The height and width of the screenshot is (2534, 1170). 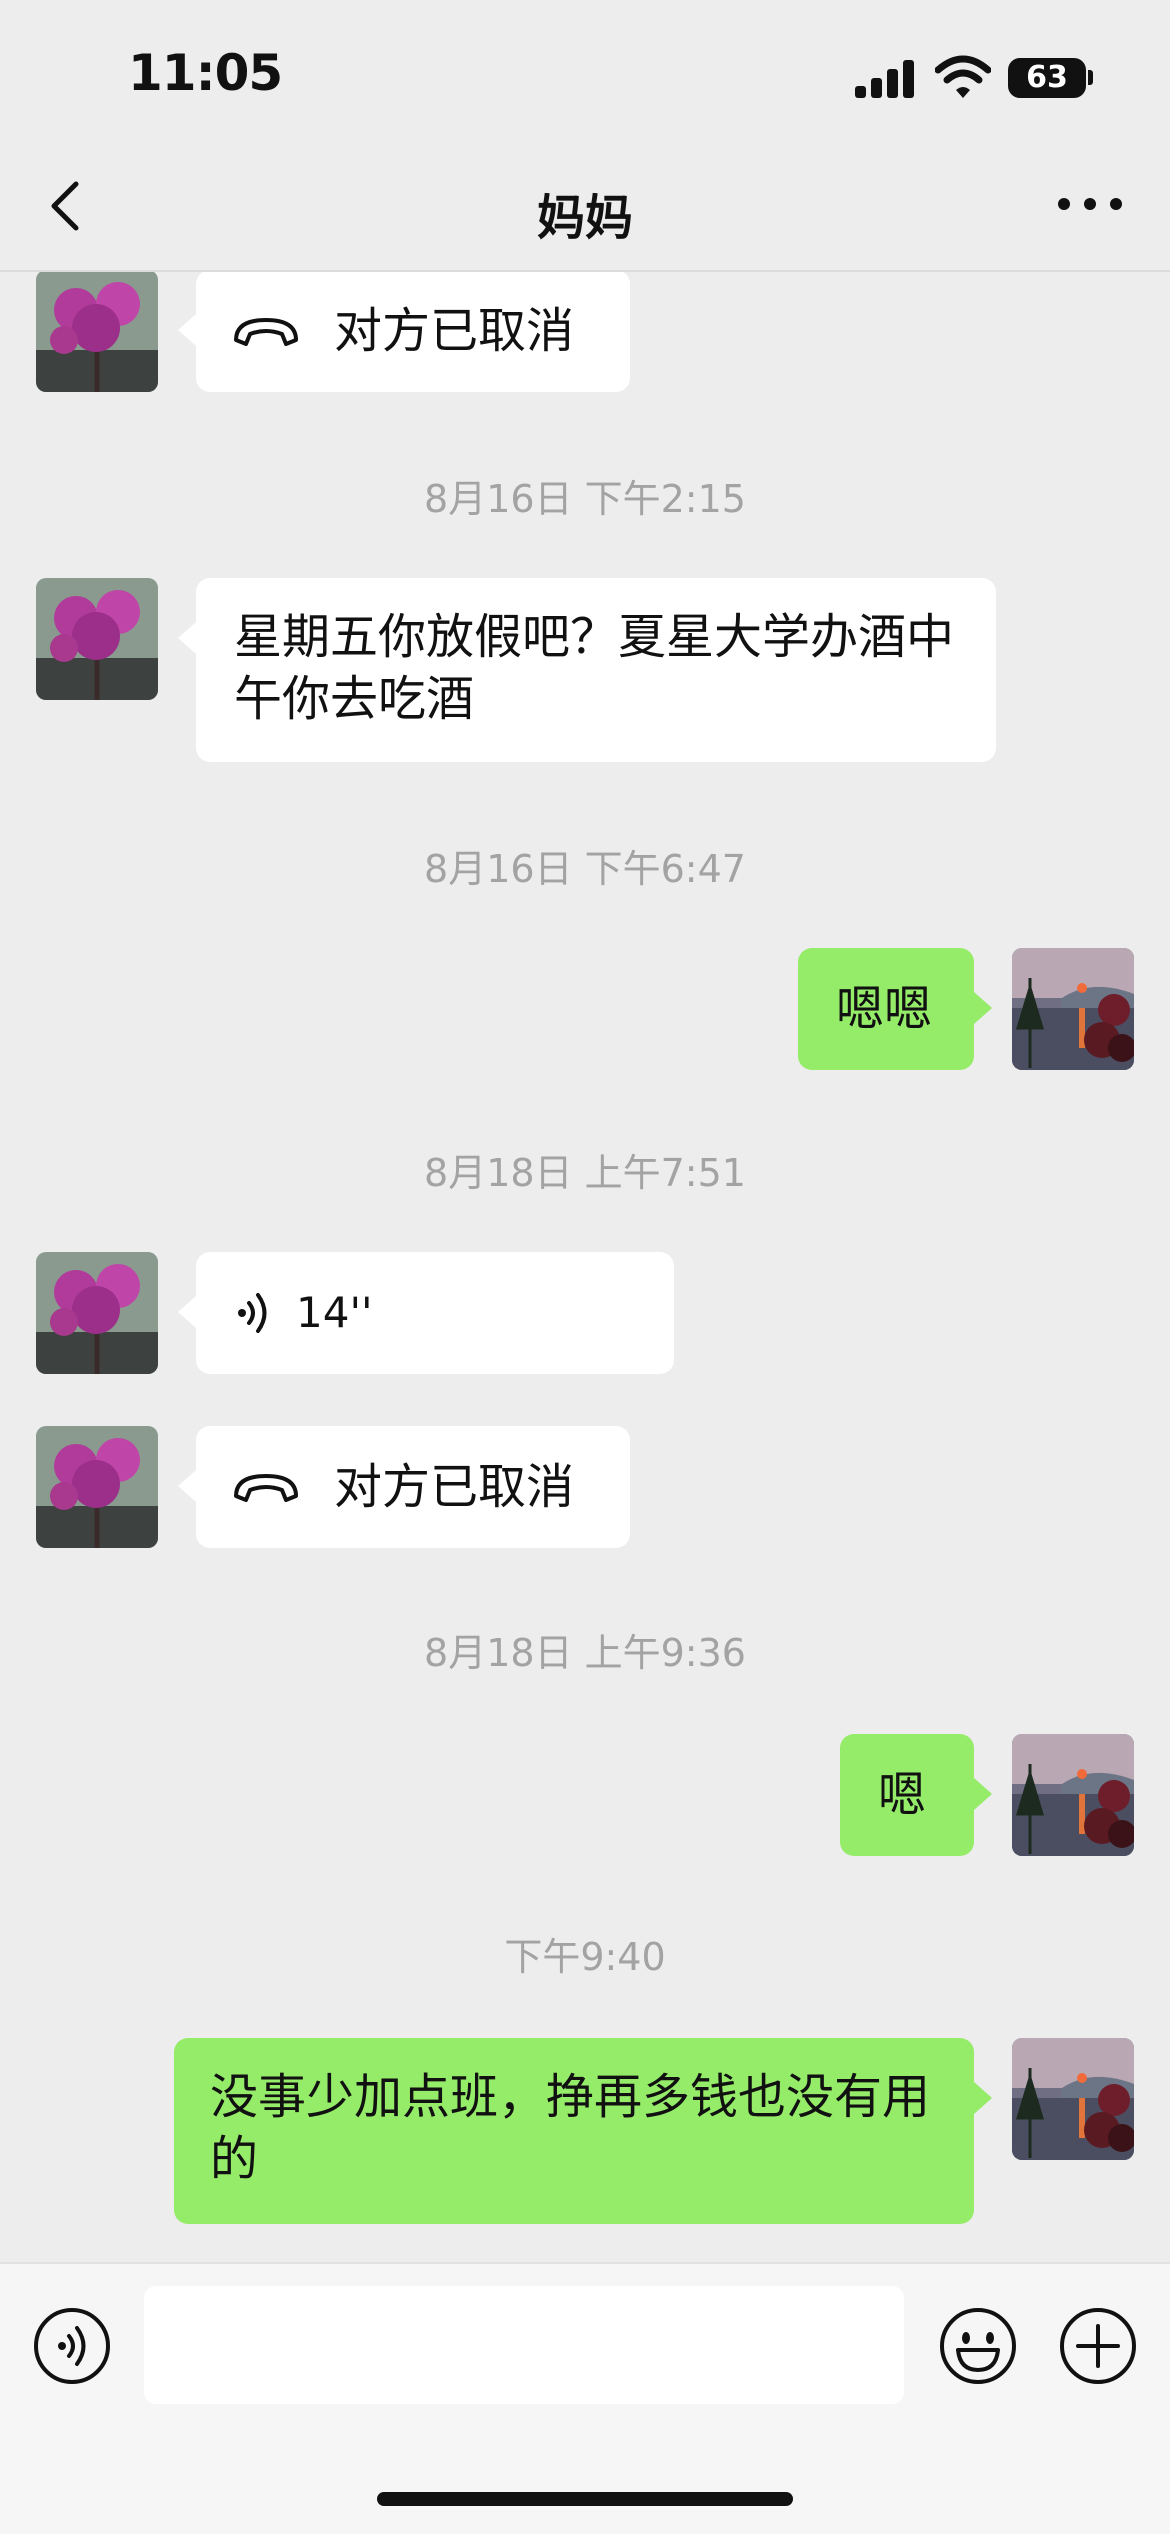 I want to click on outgoing-text-message: 嗯嗯, so click(x=895, y=1009).